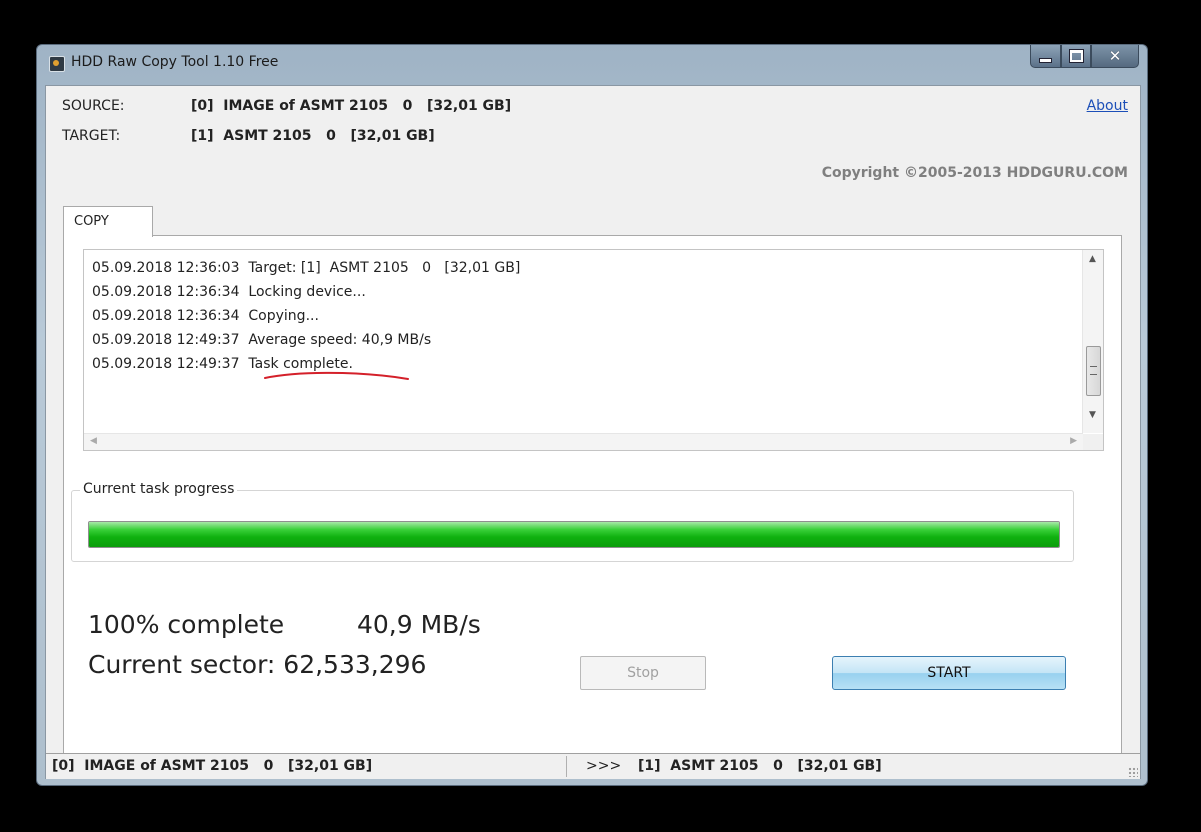 Image resolution: width=1201 pixels, height=832 pixels. What do you see at coordinates (313, 136) in the screenshot?
I see `target-value: [1] ASMT 2105 0 [32,01 GB]` at bounding box center [313, 136].